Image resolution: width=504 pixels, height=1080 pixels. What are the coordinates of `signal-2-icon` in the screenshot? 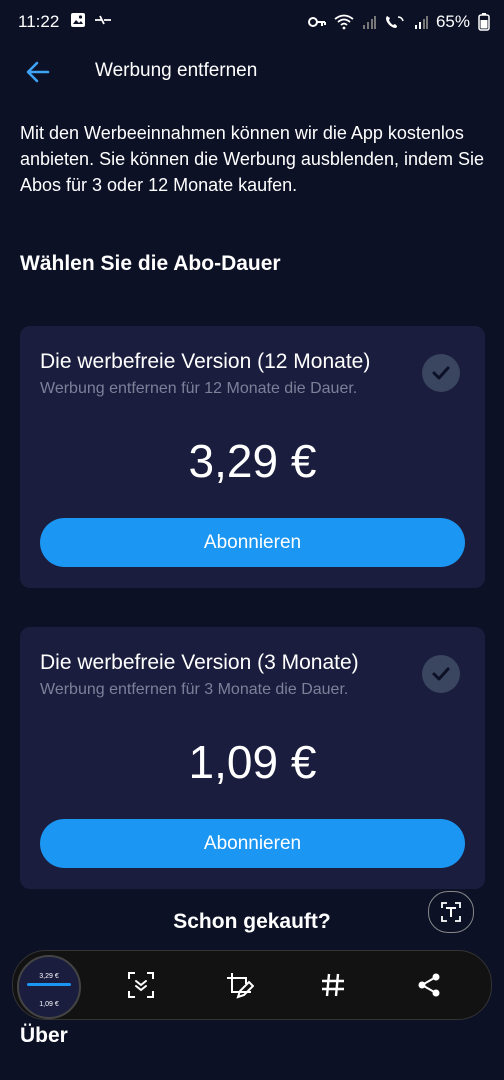 It's located at (421, 22).